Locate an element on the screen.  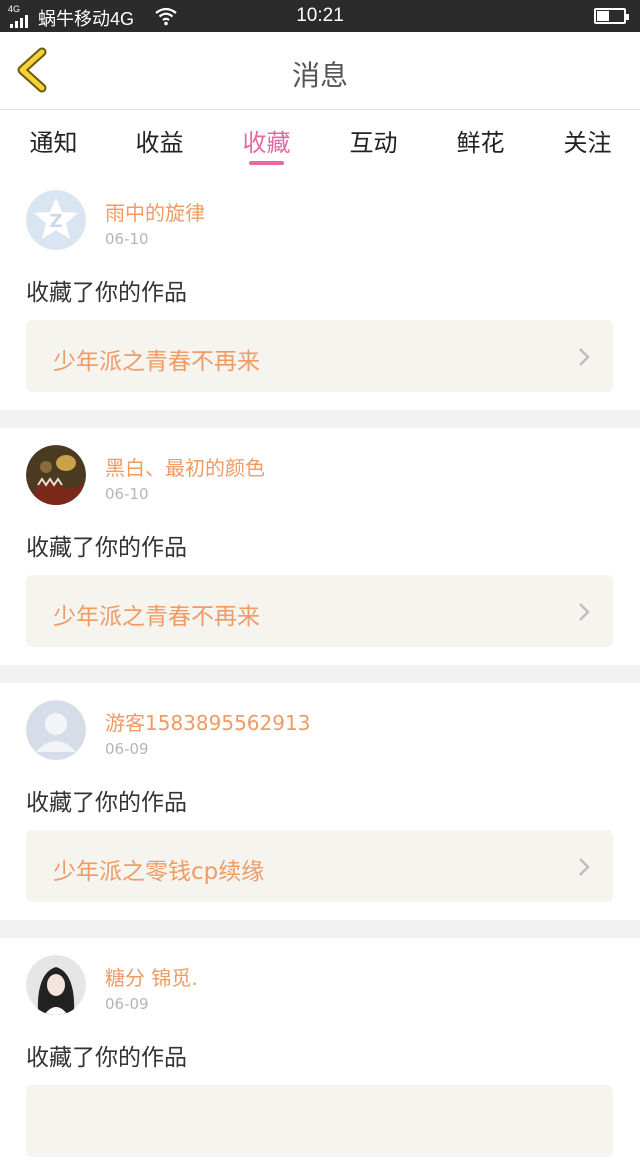
tab-label: 鲜花 is located at coordinates (480, 143).